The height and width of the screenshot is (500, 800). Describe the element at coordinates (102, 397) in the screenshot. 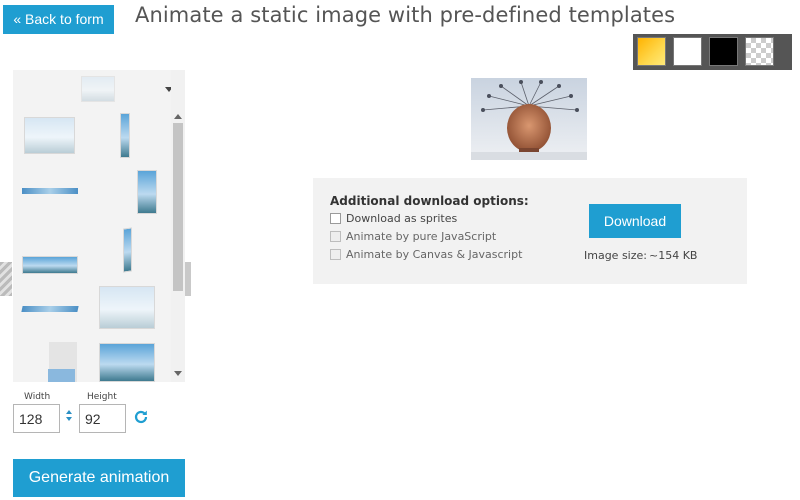

I see `height-label: Height` at that location.